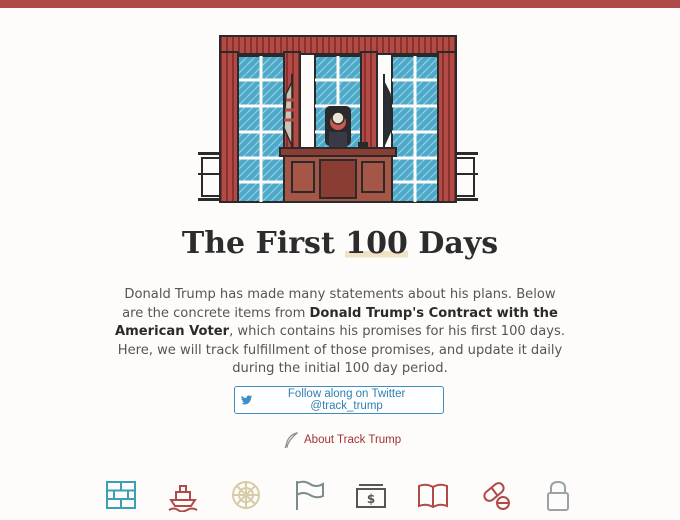 The height and width of the screenshot is (520, 680). Describe the element at coordinates (346, 400) in the screenshot. I see `follow-button-label: Follow along on Twitter @track_trump` at that location.